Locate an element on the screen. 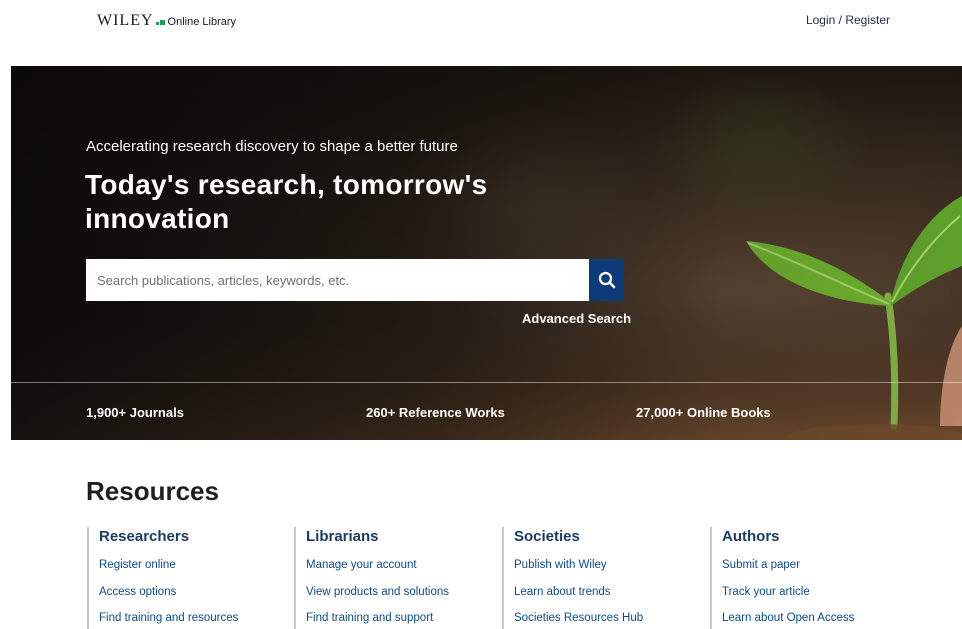  resource-link: Track your article is located at coordinates (816, 597).